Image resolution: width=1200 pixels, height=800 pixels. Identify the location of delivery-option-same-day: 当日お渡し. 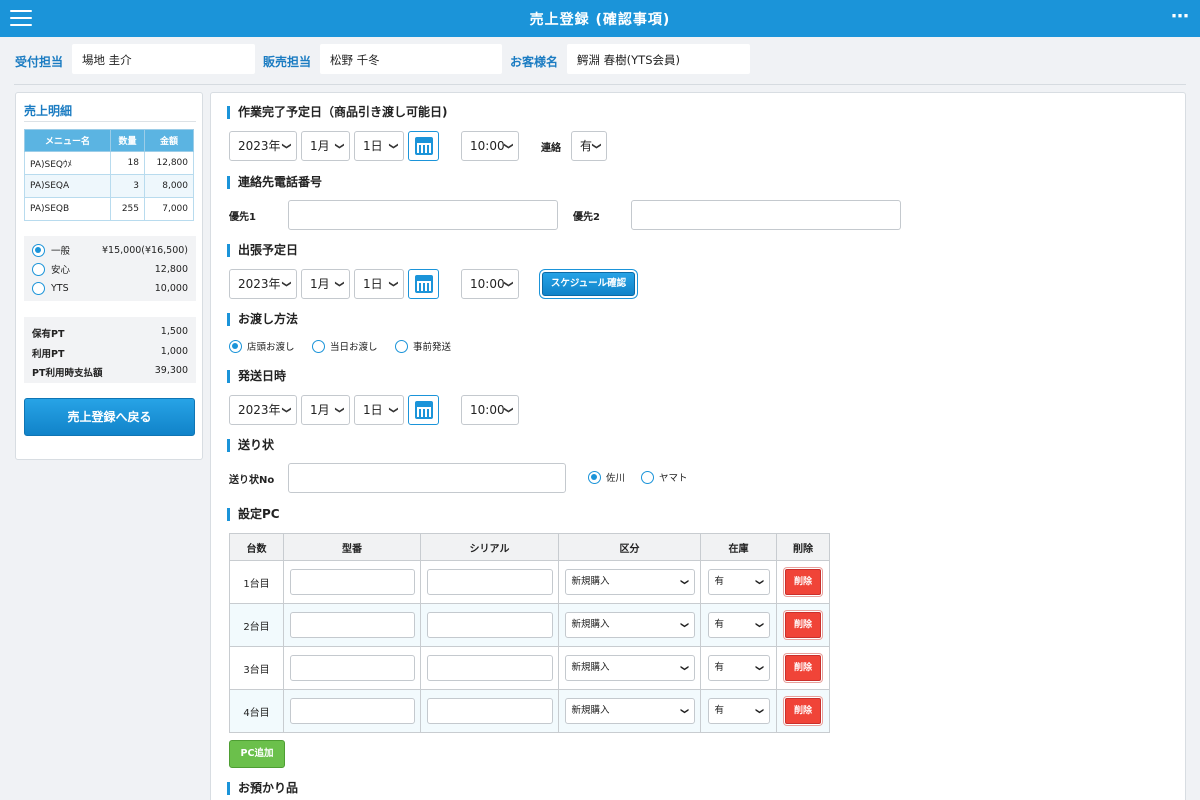
(345, 346).